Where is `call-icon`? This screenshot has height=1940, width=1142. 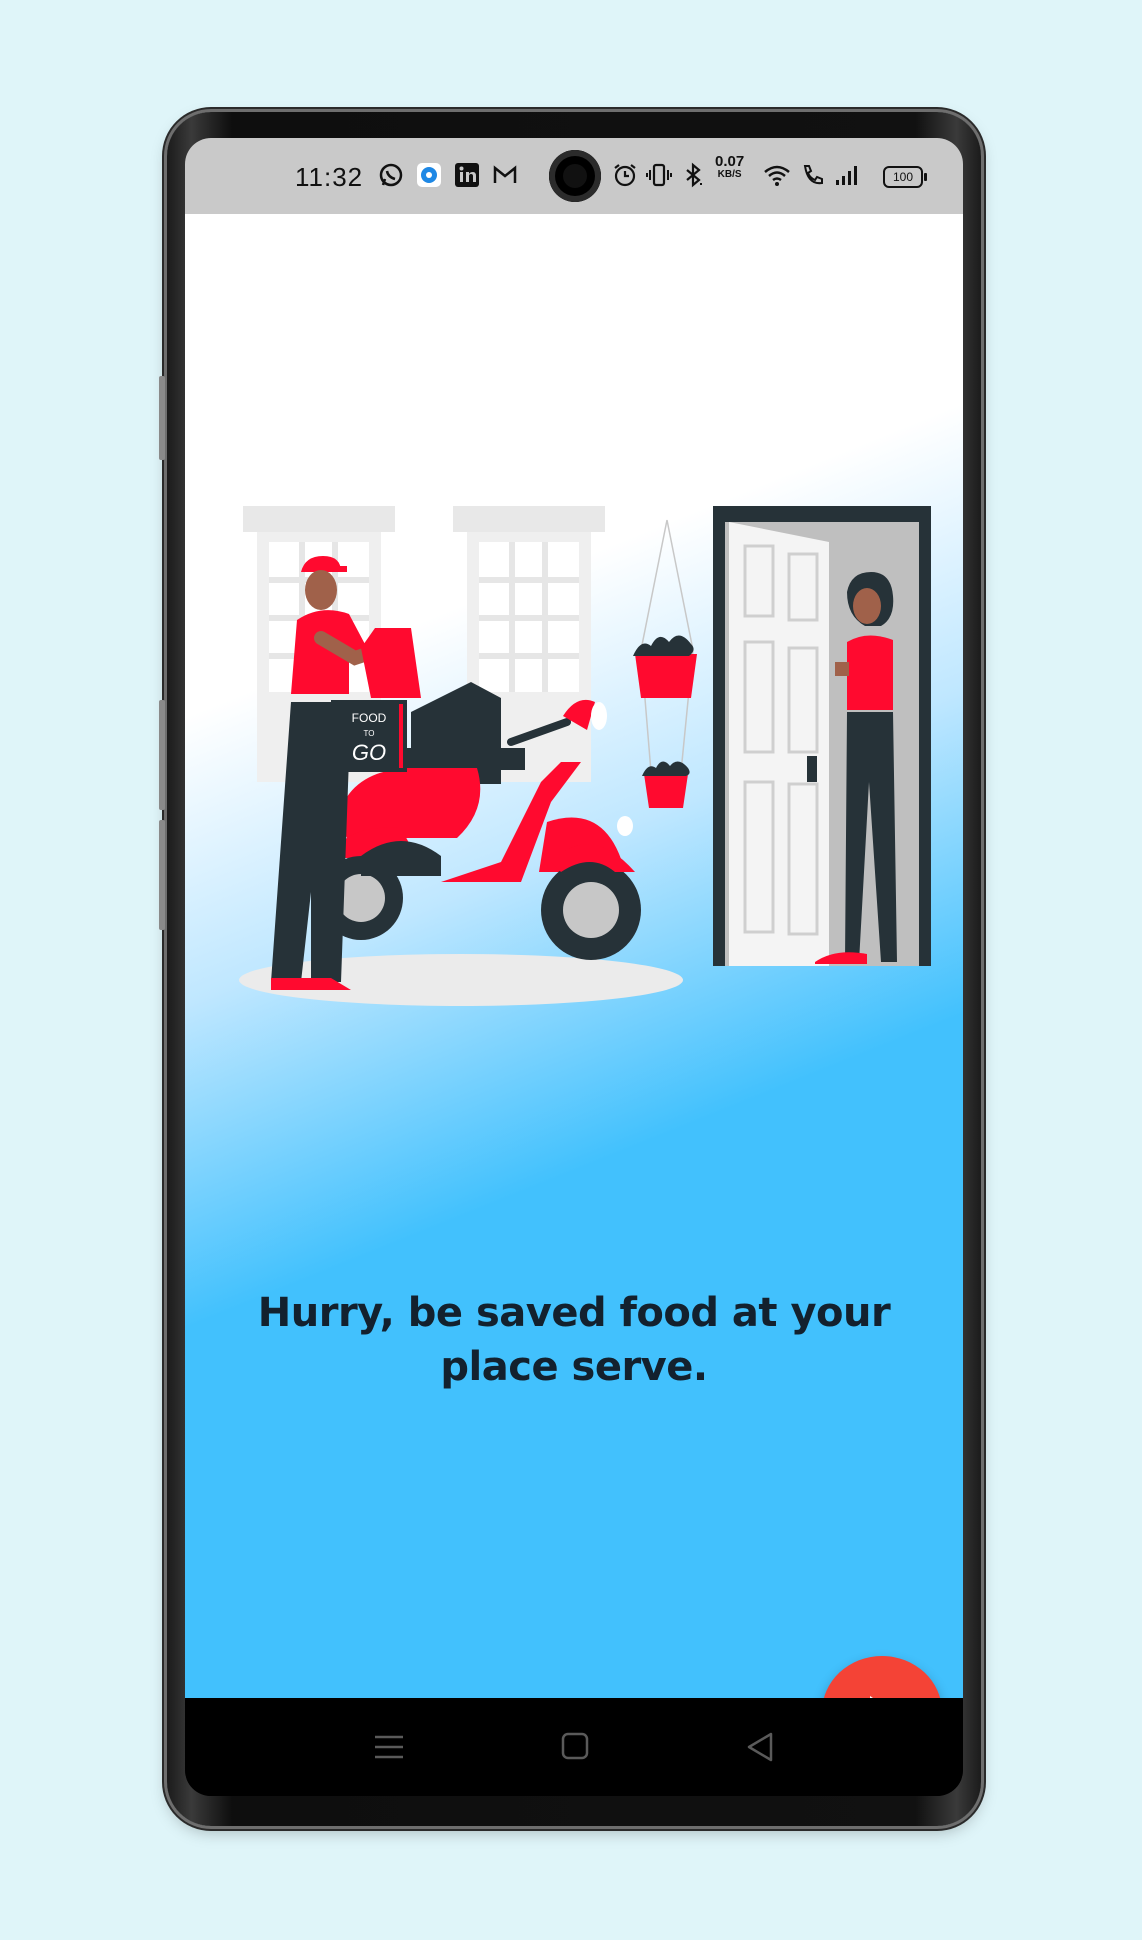 call-icon is located at coordinates (813, 175).